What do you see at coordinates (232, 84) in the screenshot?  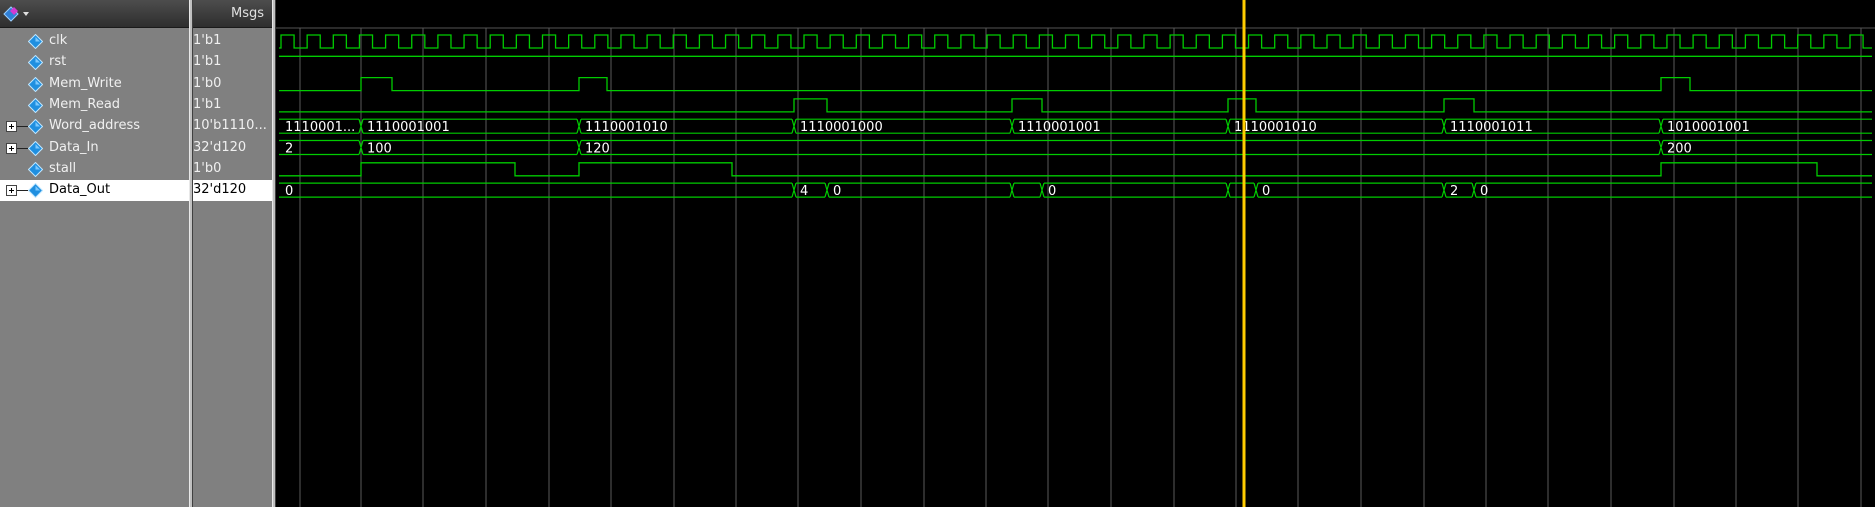 I see `value-row-mem-write: 1'b0` at bounding box center [232, 84].